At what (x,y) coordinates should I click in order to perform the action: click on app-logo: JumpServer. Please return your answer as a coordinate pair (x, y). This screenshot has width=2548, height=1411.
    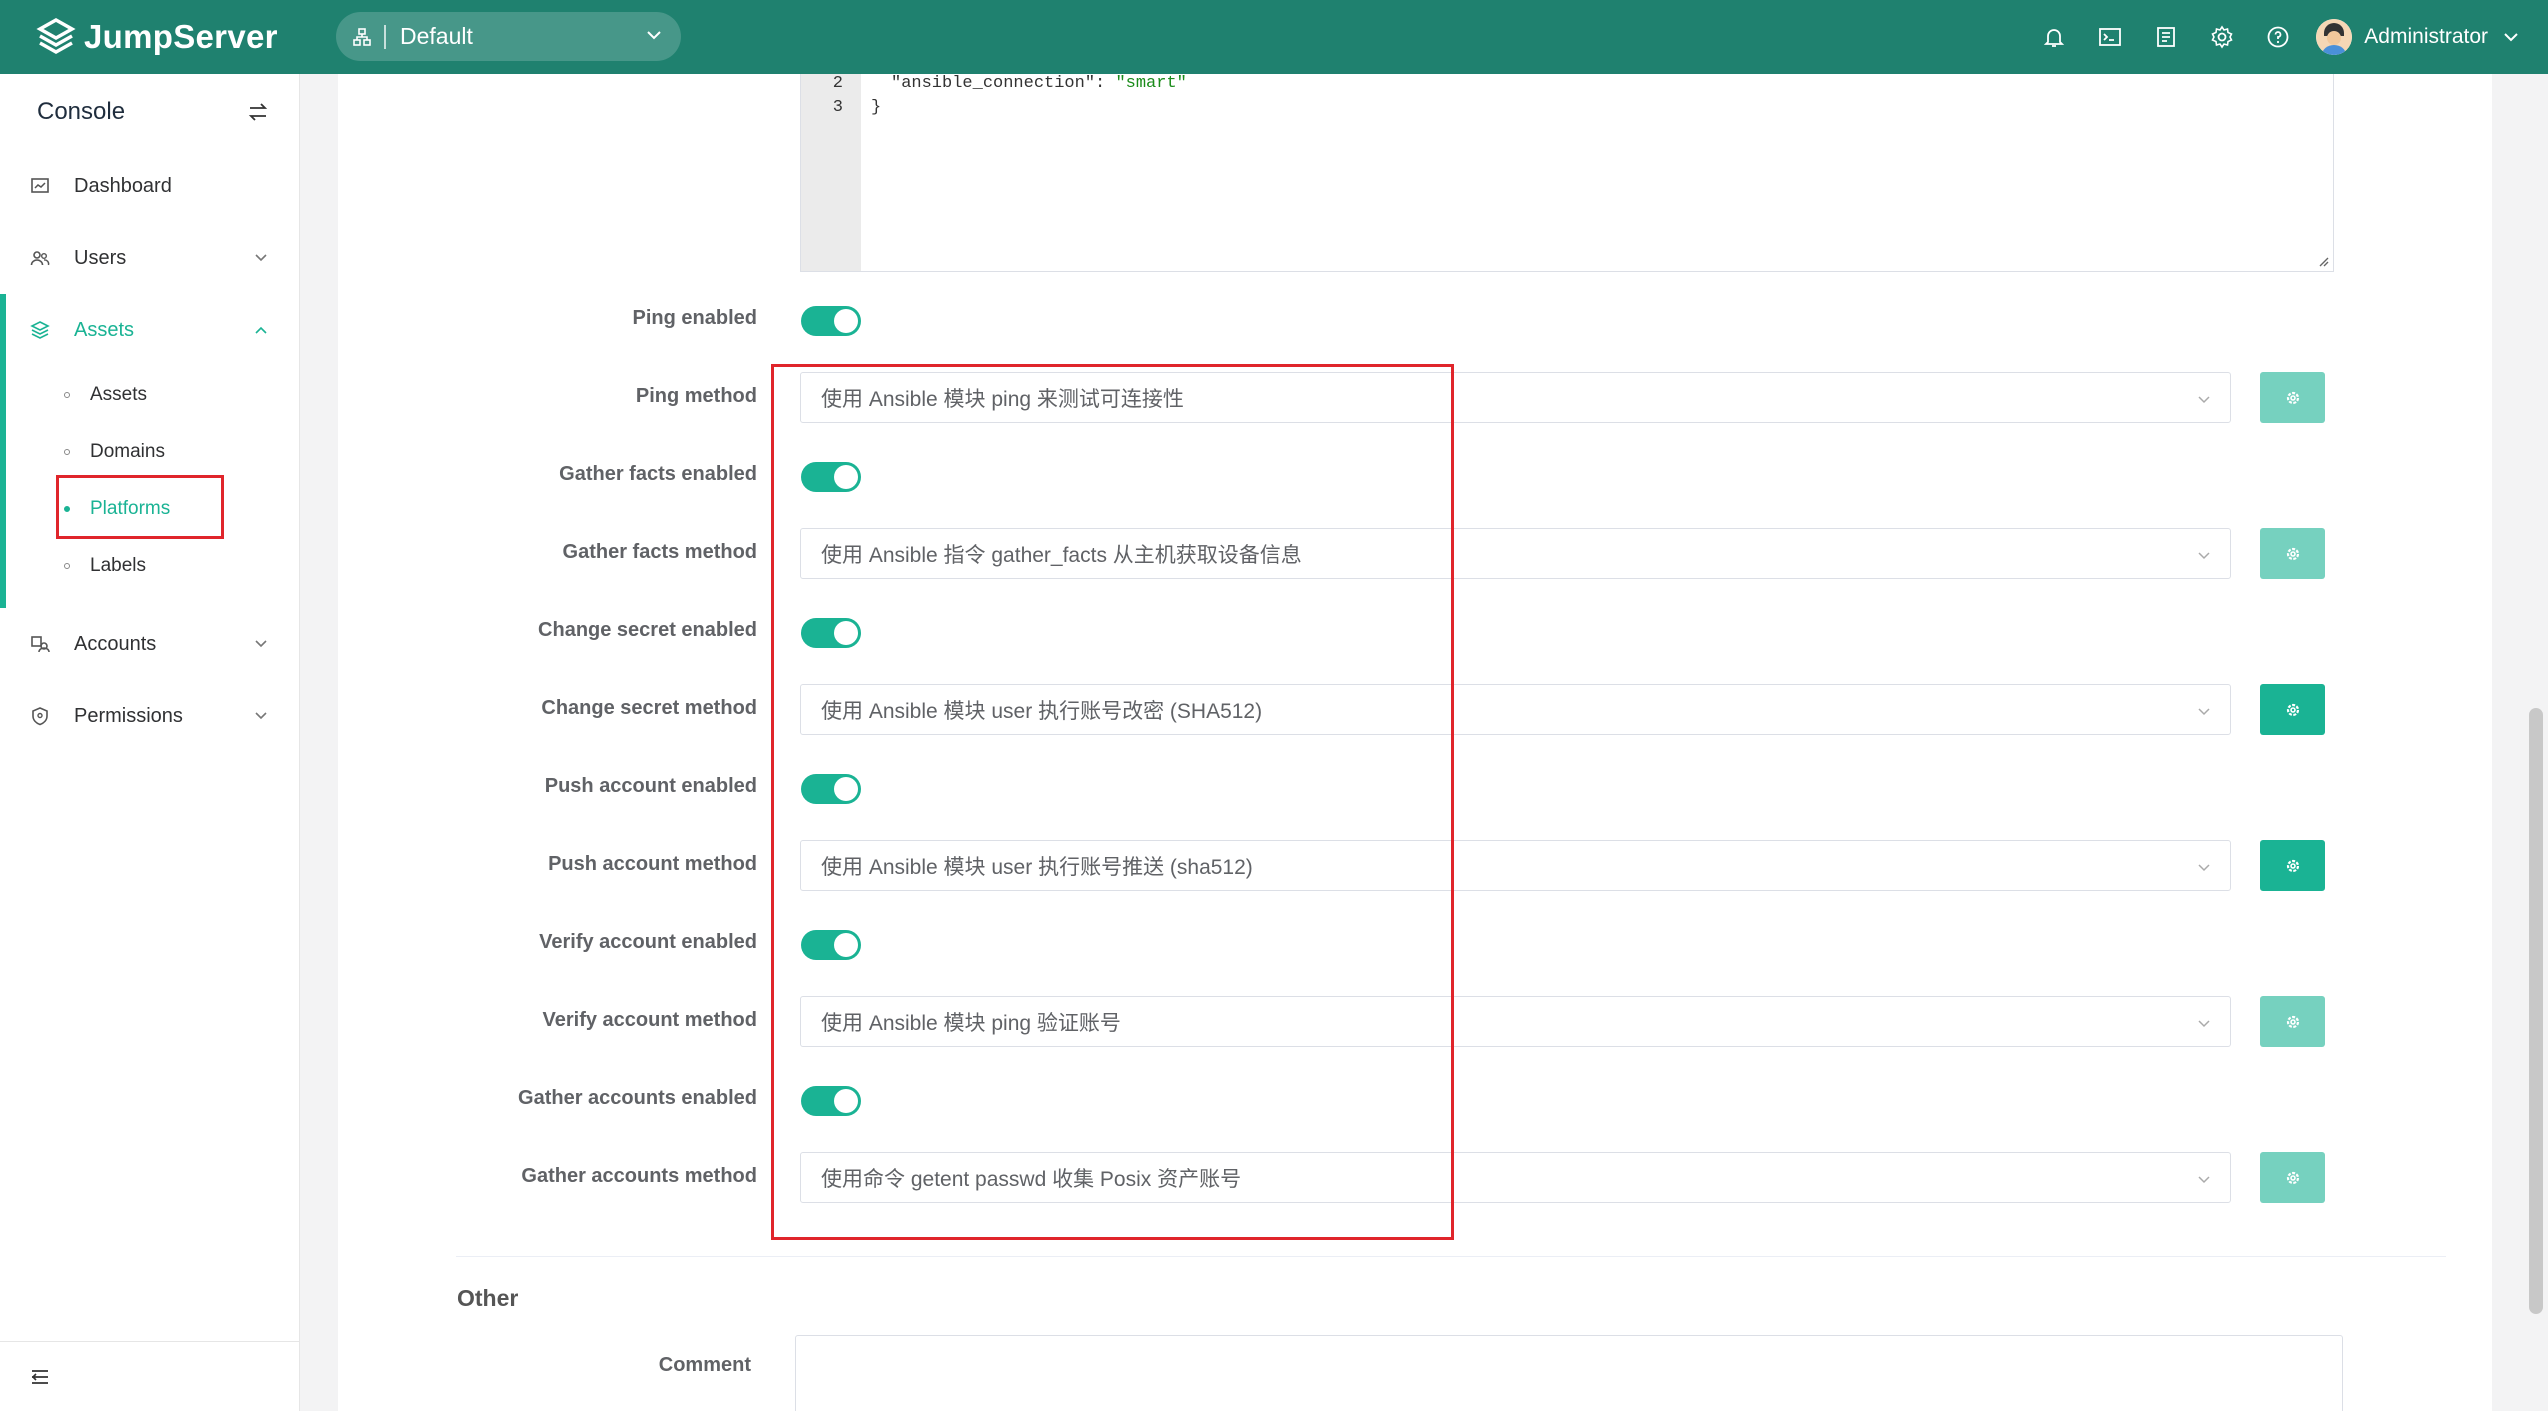
    Looking at the image, I should click on (157, 37).